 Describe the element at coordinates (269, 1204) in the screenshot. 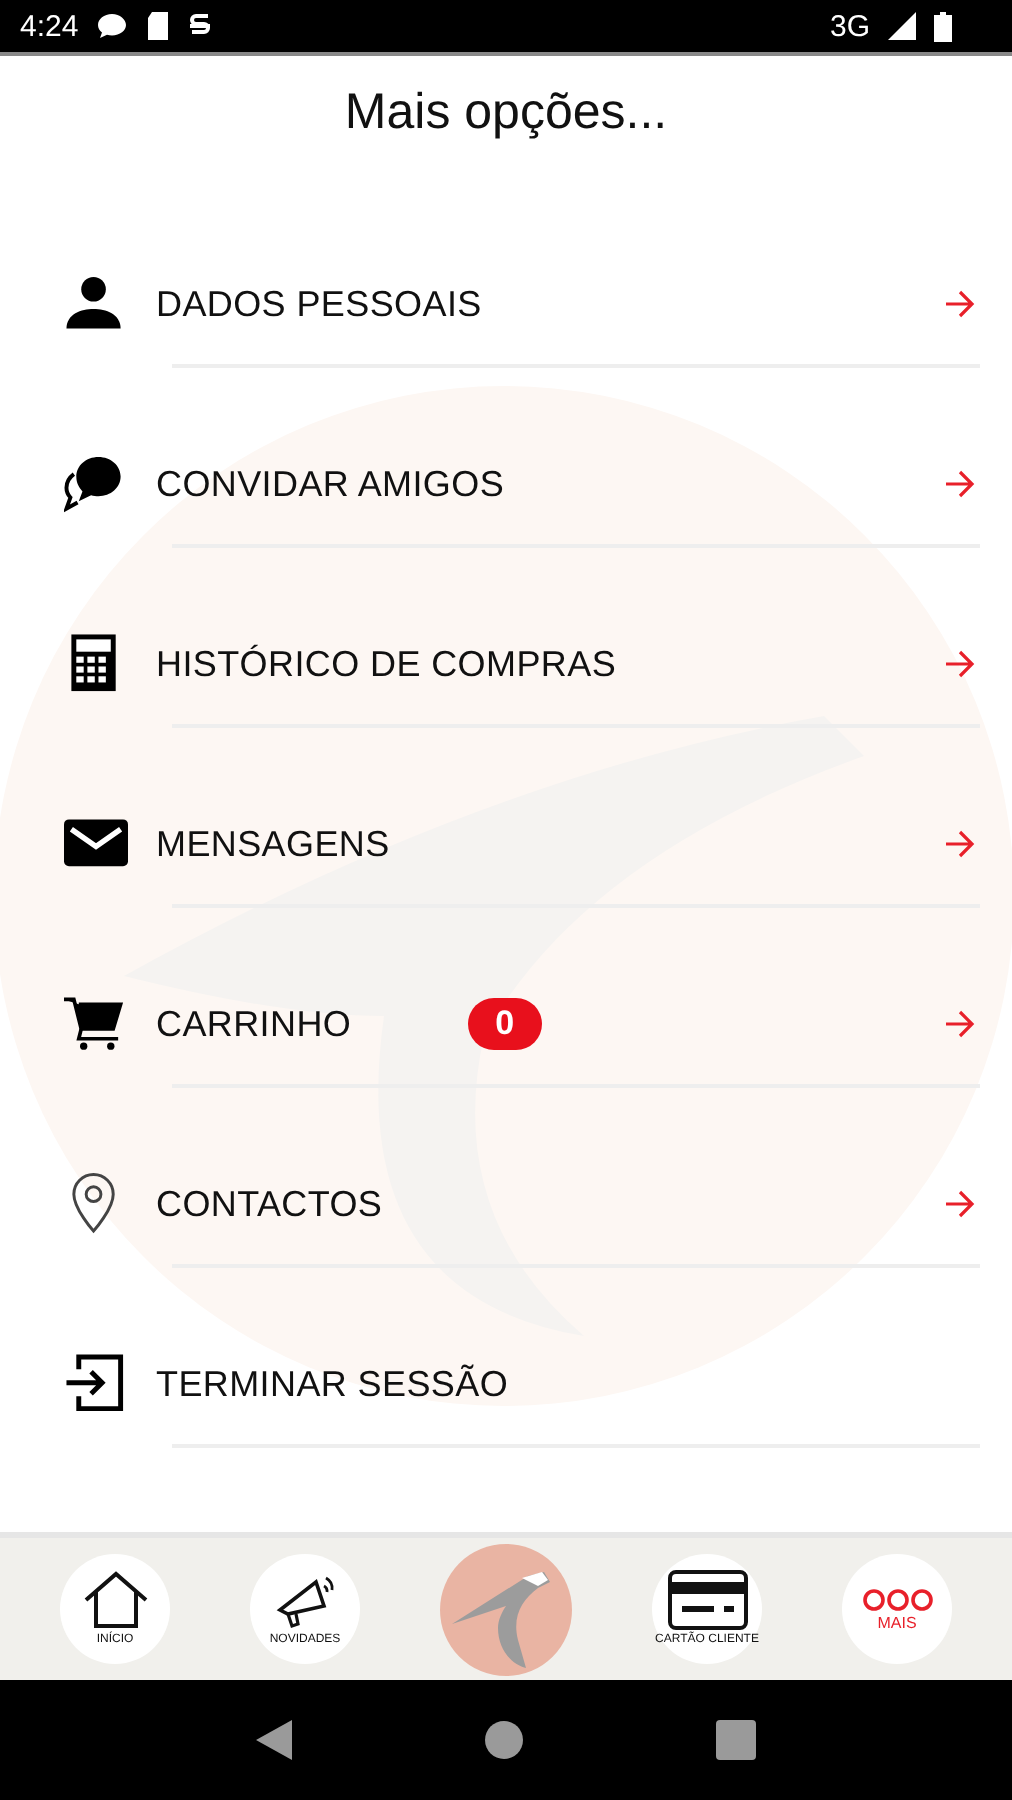

I see `menu-label: CONTACTOS` at that location.